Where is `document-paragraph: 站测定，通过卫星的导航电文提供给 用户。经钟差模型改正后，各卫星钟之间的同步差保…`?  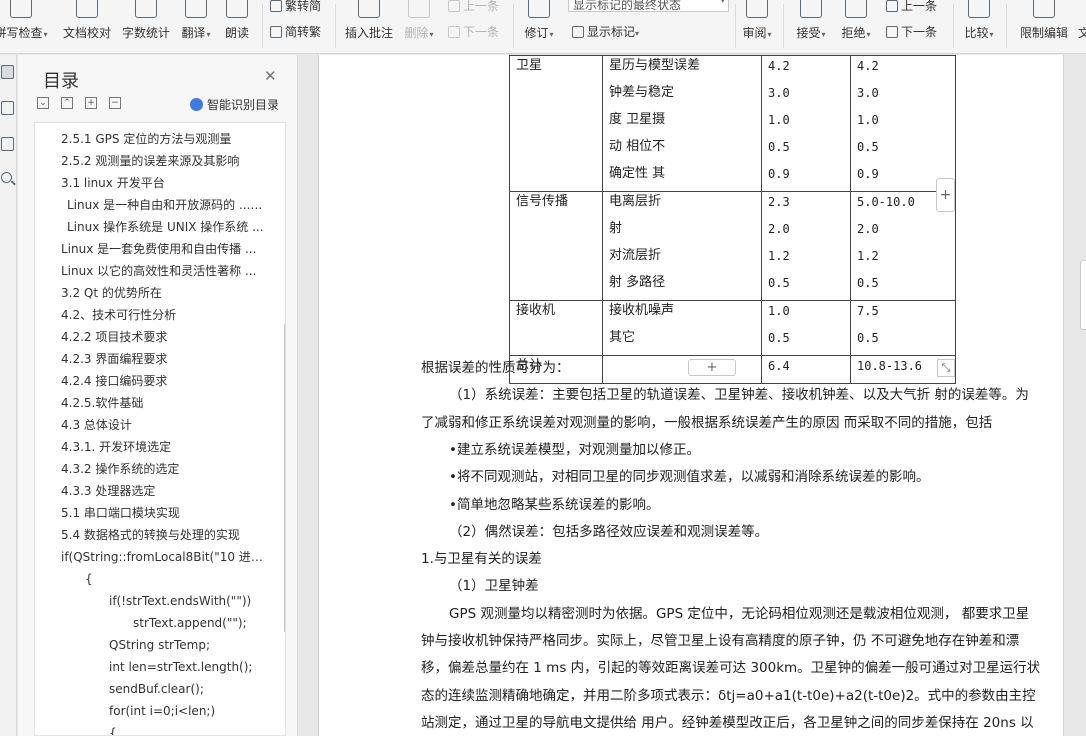 document-paragraph: 站测定，通过卫星的导航电文提供给 用户。经钟差模型改正后，各卫星钟之间的同步差保… is located at coordinates (737, 723).